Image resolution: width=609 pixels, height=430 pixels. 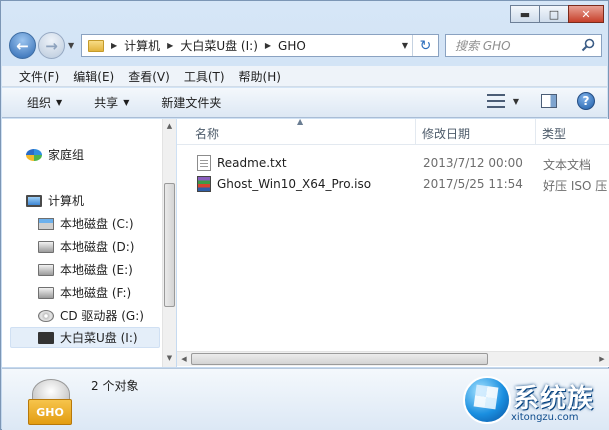 What do you see at coordinates (207, 133) in the screenshot?
I see `column-header-name: 名称` at bounding box center [207, 133].